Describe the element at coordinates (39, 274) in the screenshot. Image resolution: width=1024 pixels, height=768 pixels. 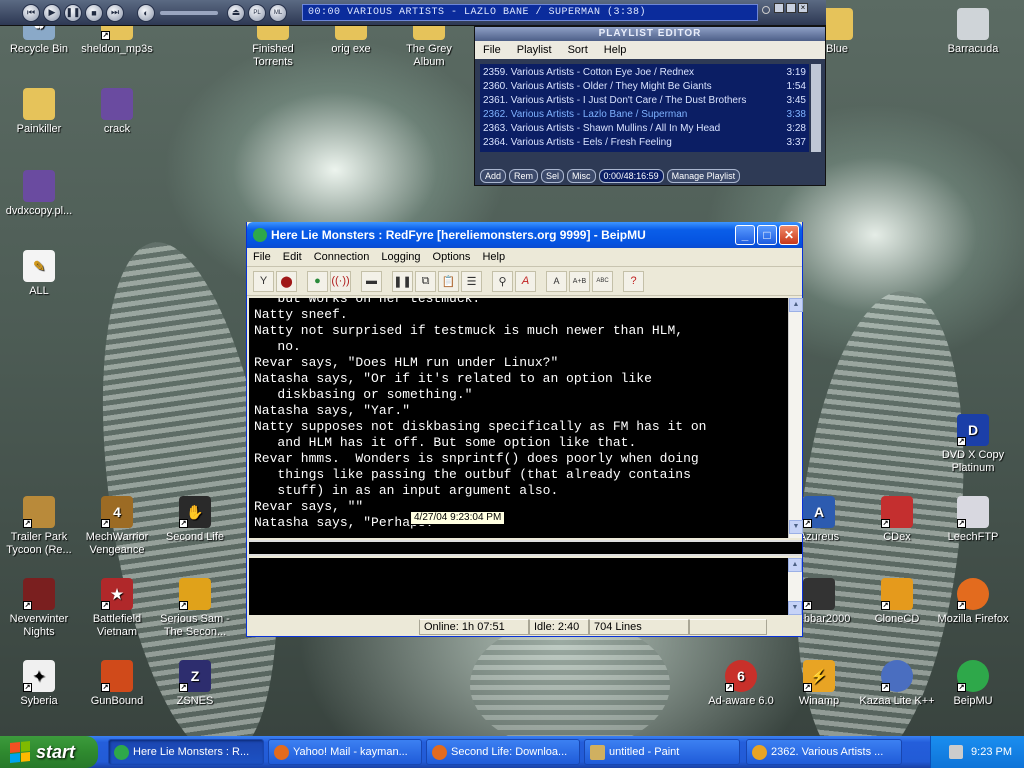
I see `desktop-icon: ✎ ALL` at that location.